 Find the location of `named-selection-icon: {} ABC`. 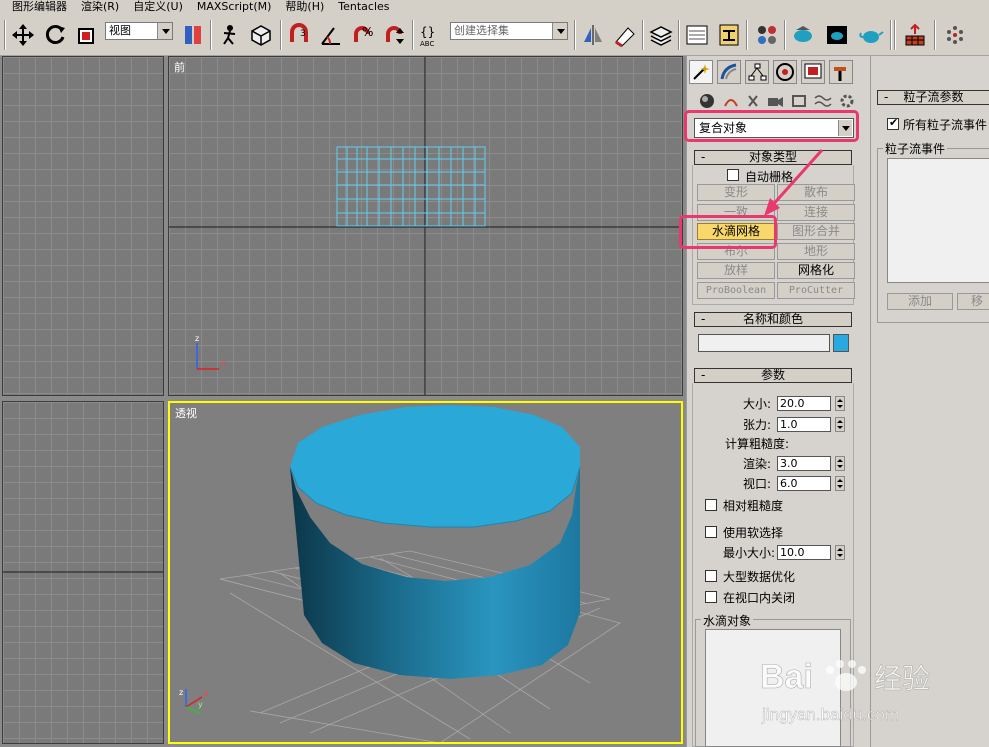

named-selection-icon: {} ABC is located at coordinates (431, 35).